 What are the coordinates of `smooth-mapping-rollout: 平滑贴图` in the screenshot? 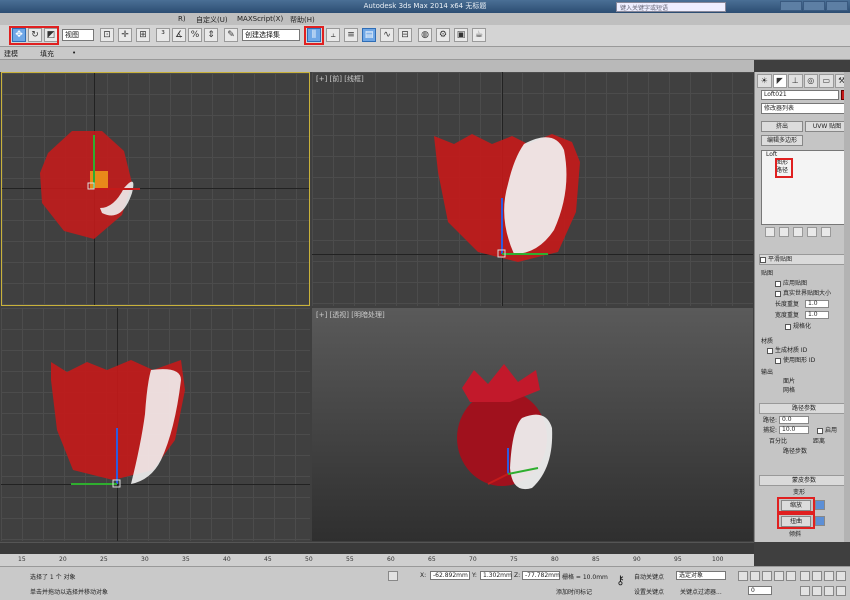 It's located at (804, 259).